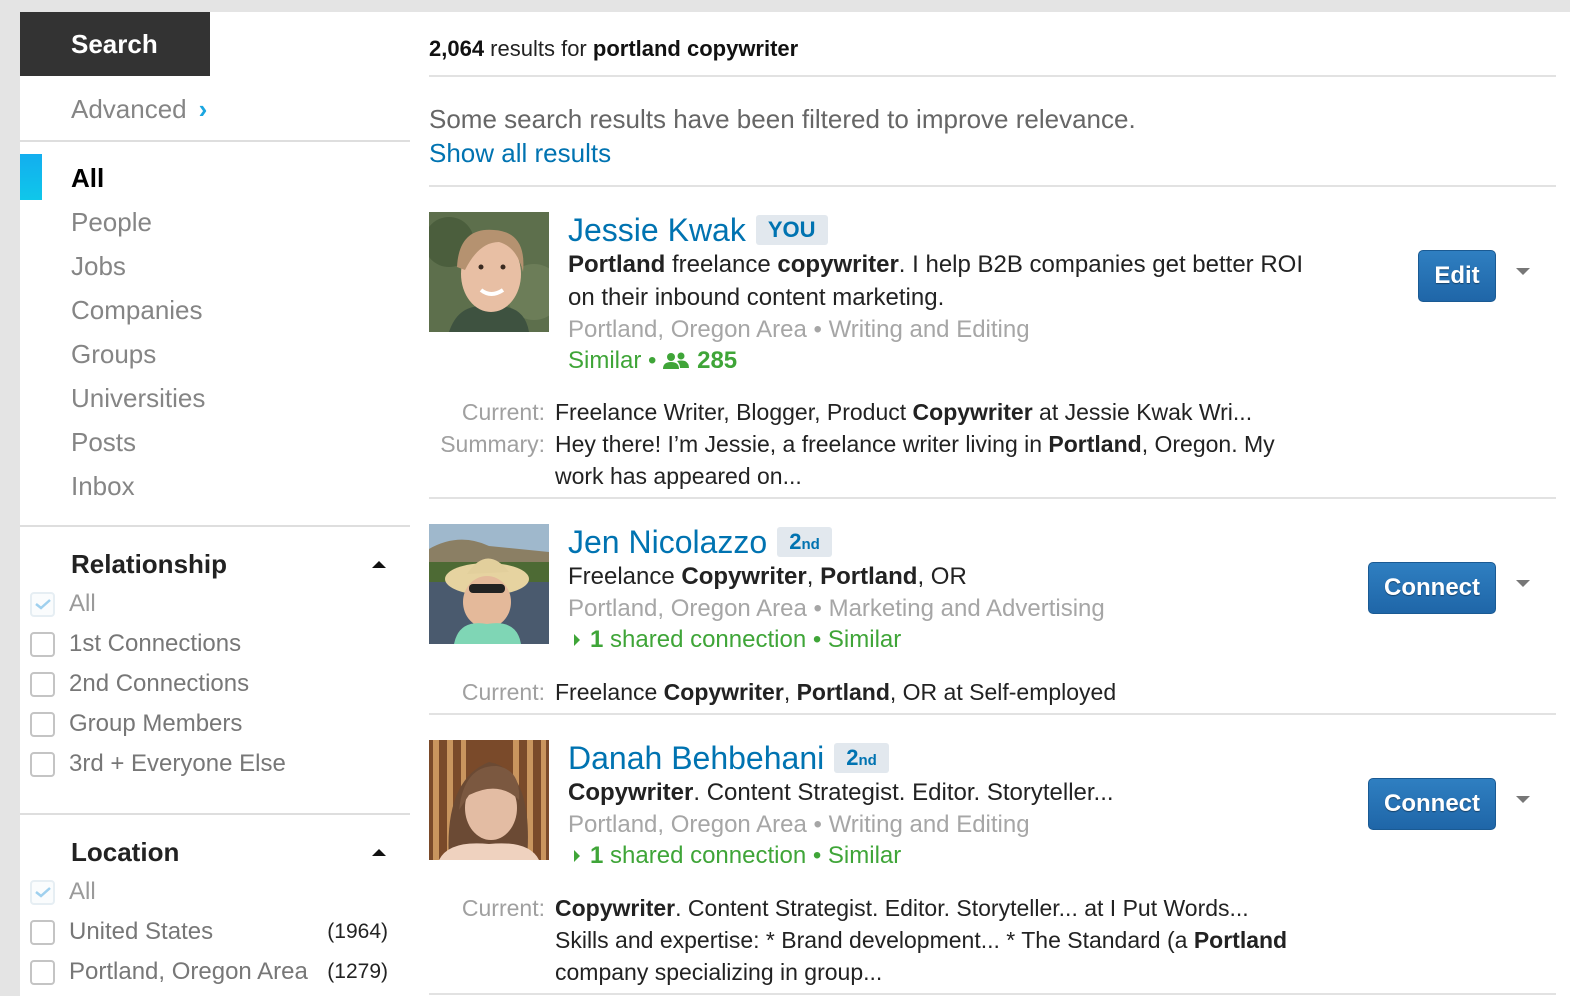 The image size is (1570, 996). I want to click on connection-count: 285, so click(717, 360).